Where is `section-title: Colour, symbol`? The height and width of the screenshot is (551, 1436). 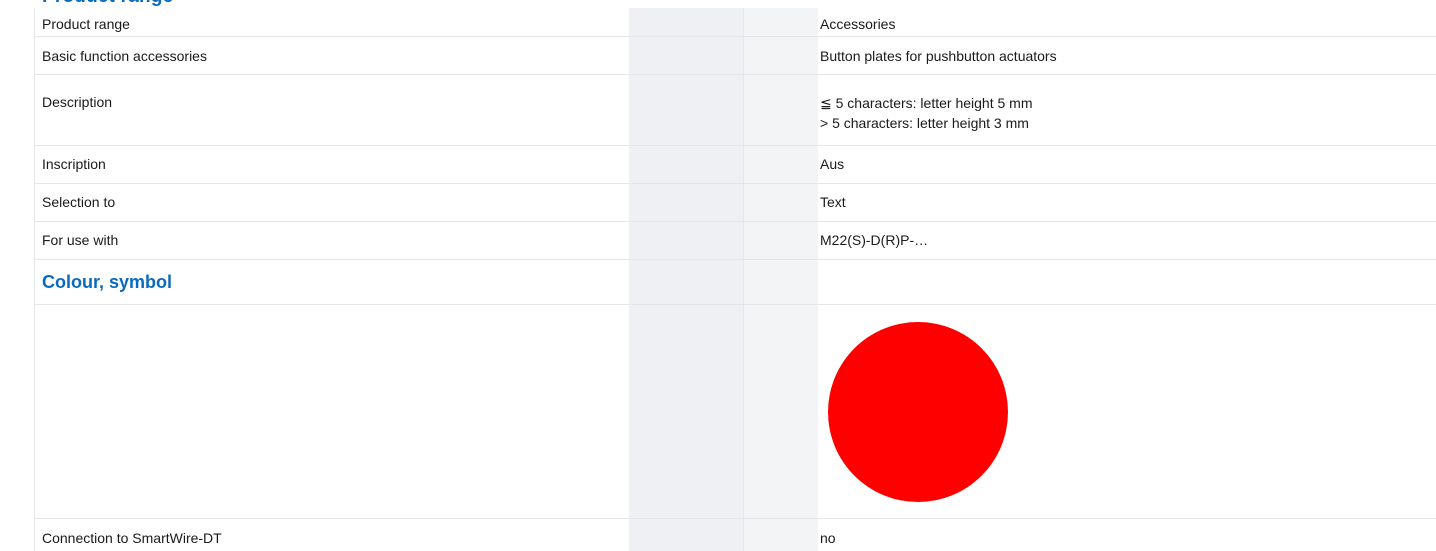
section-title: Colour, symbol is located at coordinates (107, 282).